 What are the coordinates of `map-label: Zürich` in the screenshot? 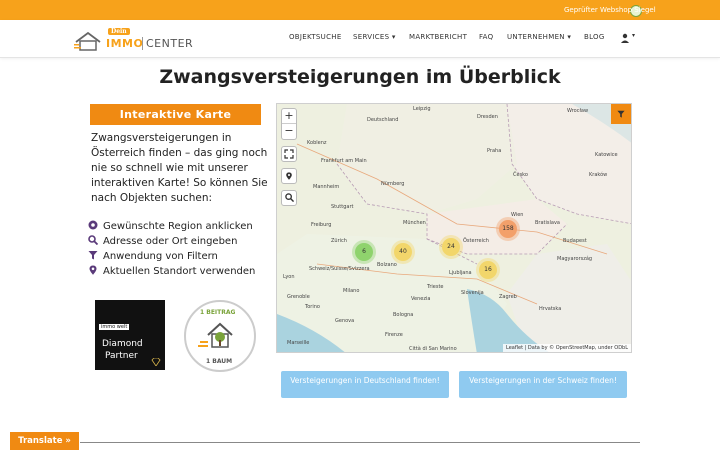 It's located at (339, 241).